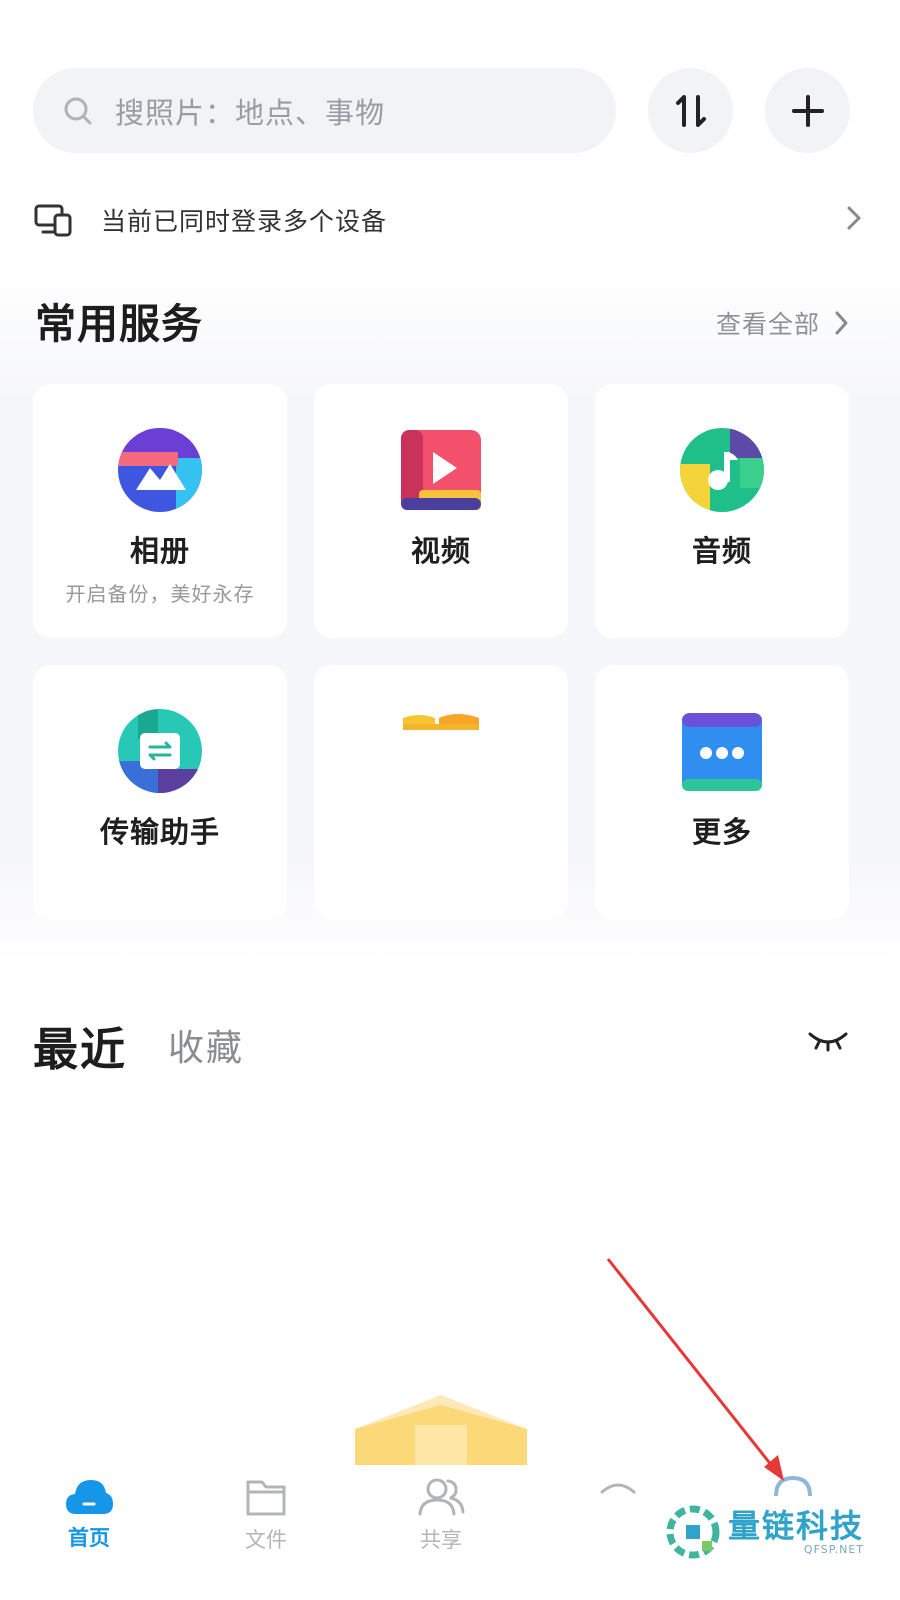 The width and height of the screenshot is (900, 1600). Describe the element at coordinates (160, 594) in the screenshot. I see `card-subtitle: 开启备份，美好永存` at that location.